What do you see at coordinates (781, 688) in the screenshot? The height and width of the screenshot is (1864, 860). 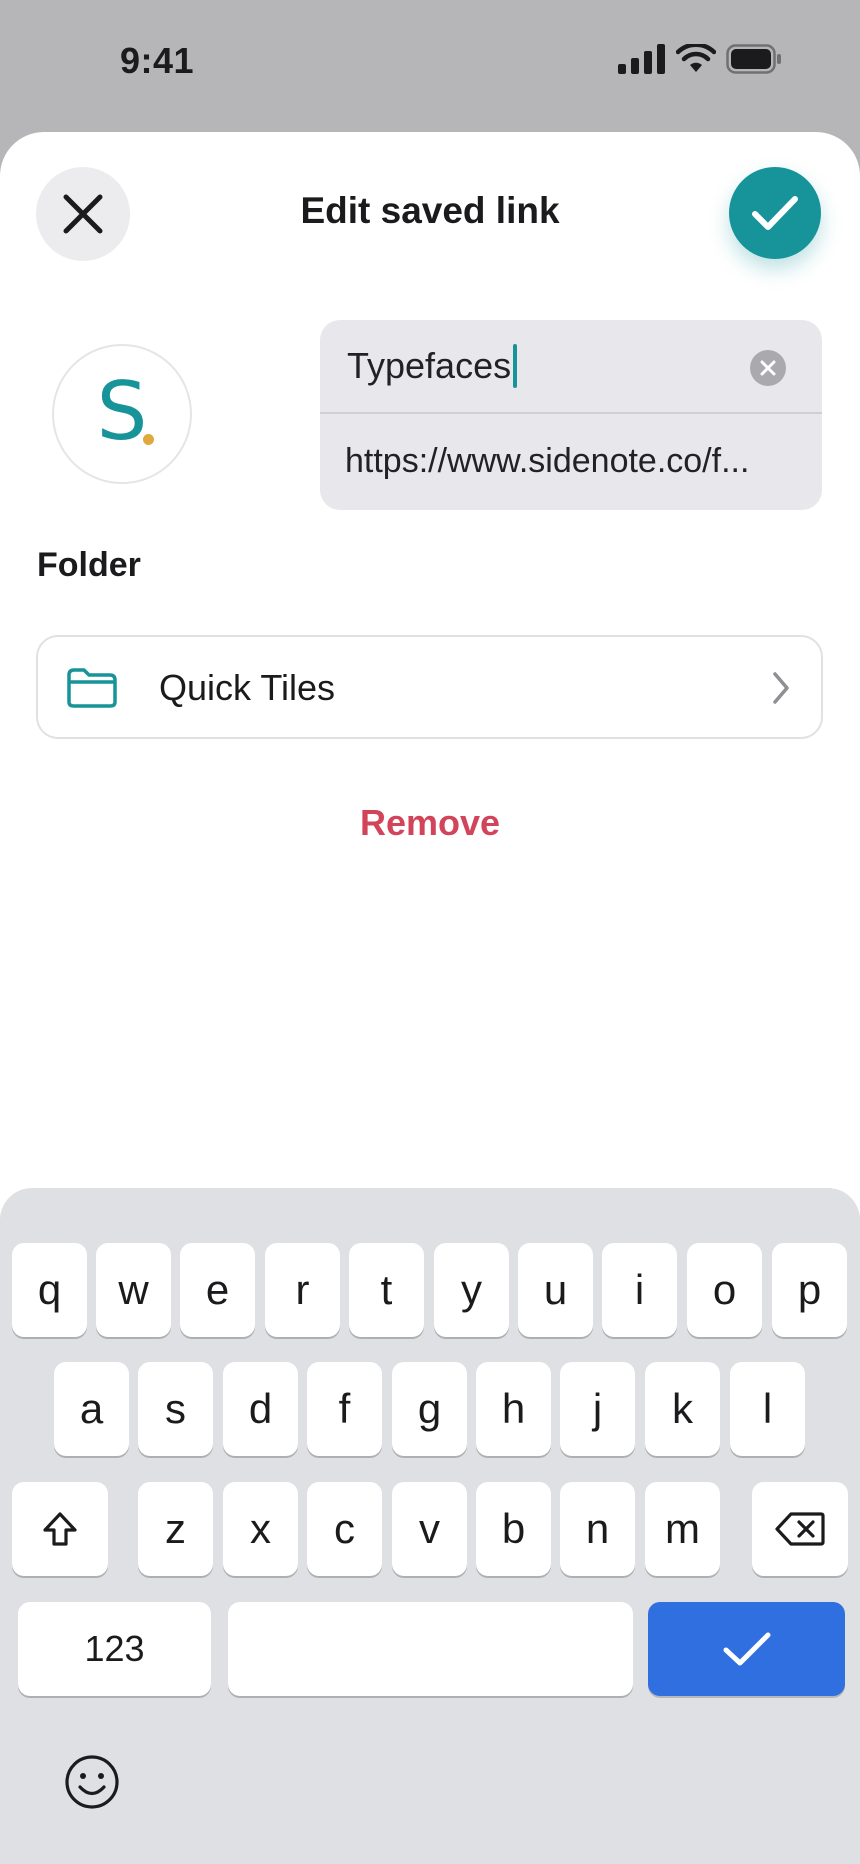 I see `chevron-right-icon` at bounding box center [781, 688].